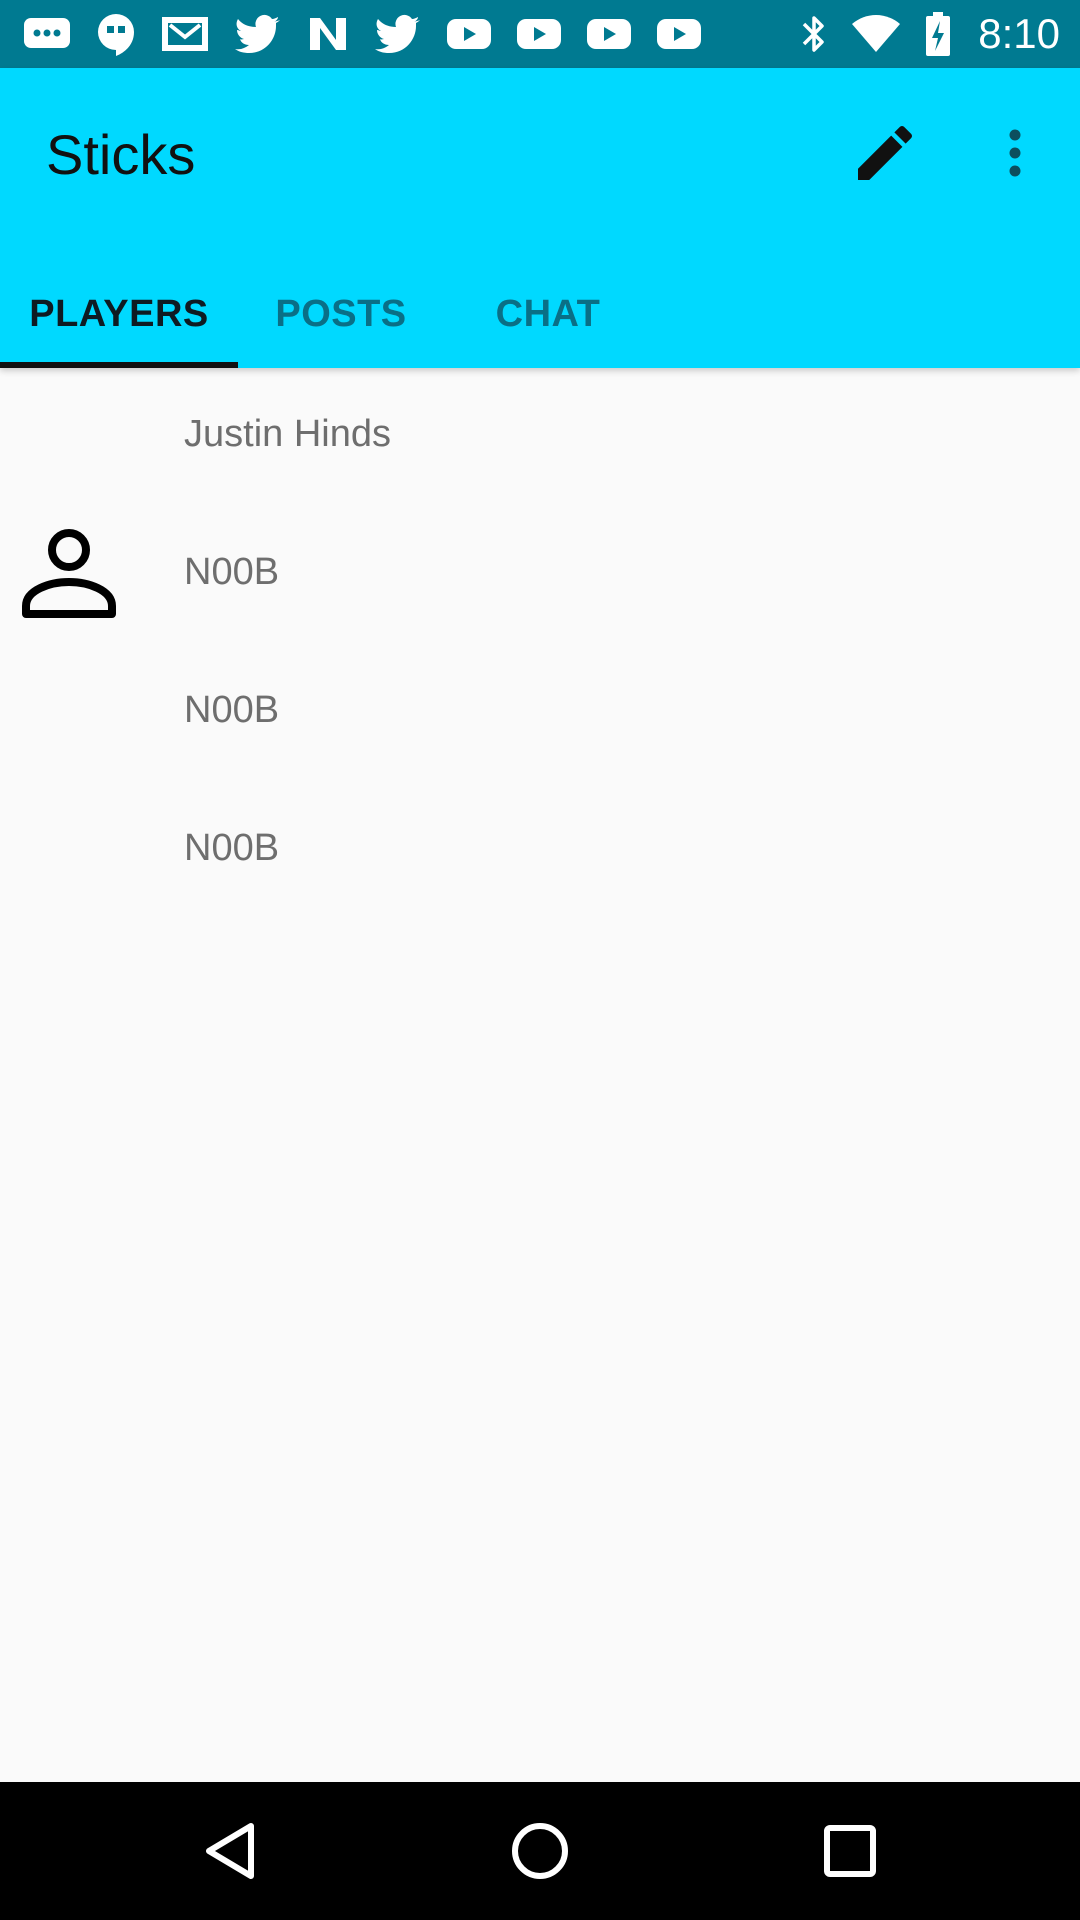 The width and height of the screenshot is (1080, 1920). I want to click on tab-chat: CHAT, so click(548, 314).